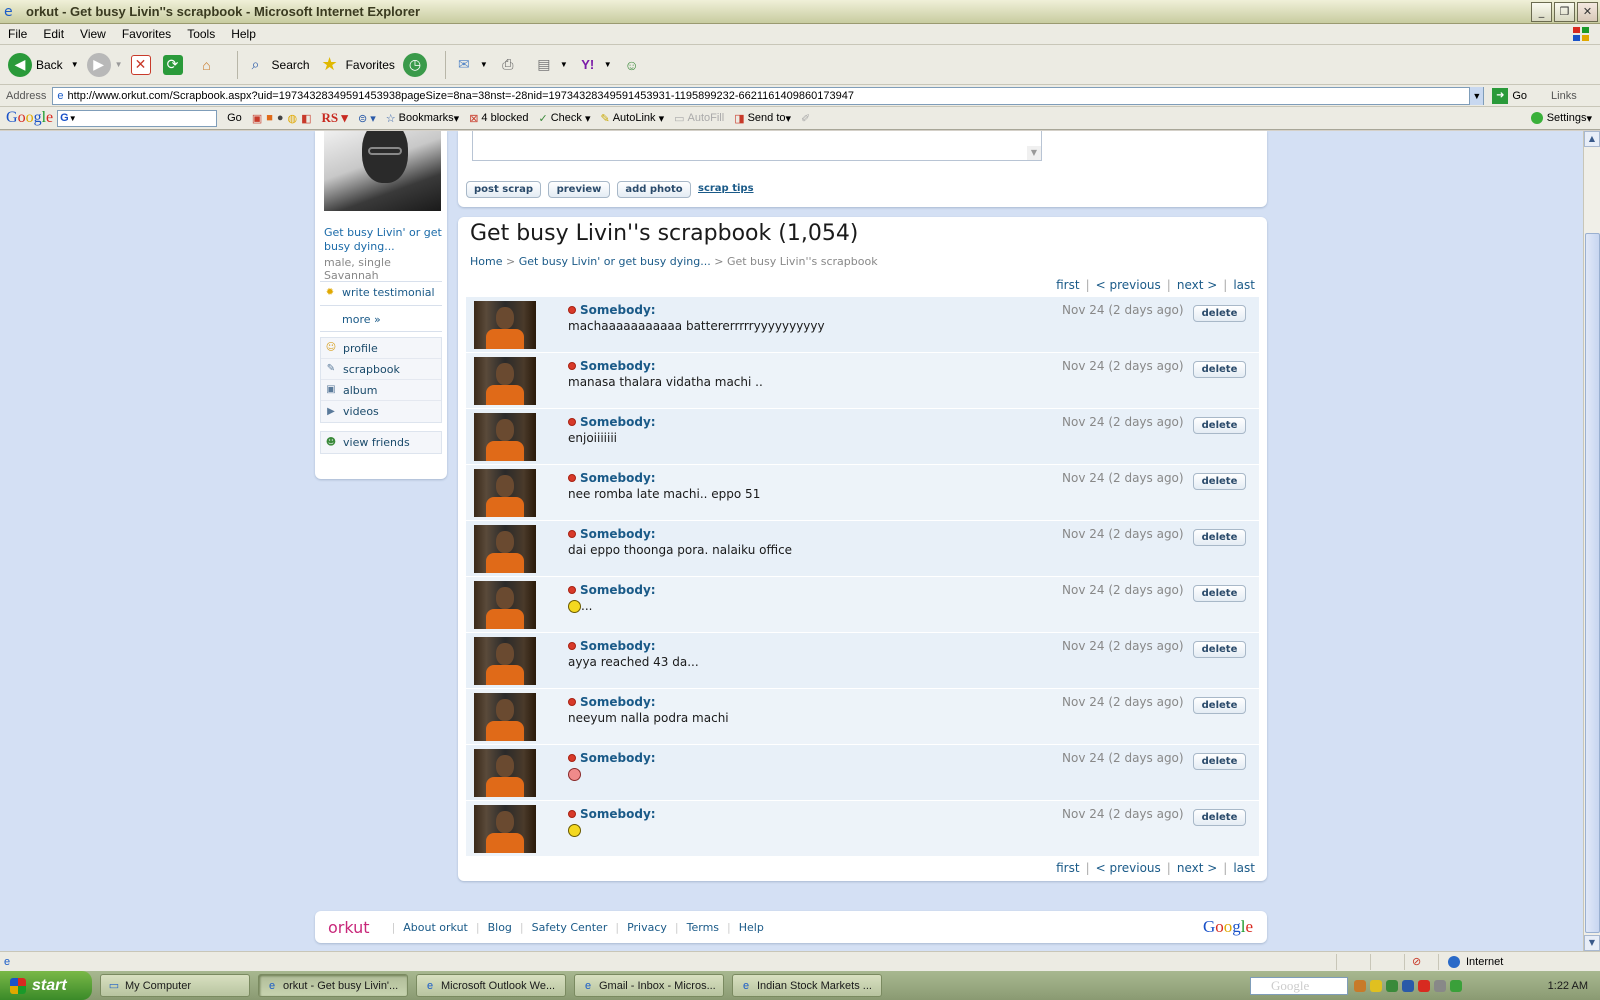  I want to click on minimize-button: _, so click(1541, 12).